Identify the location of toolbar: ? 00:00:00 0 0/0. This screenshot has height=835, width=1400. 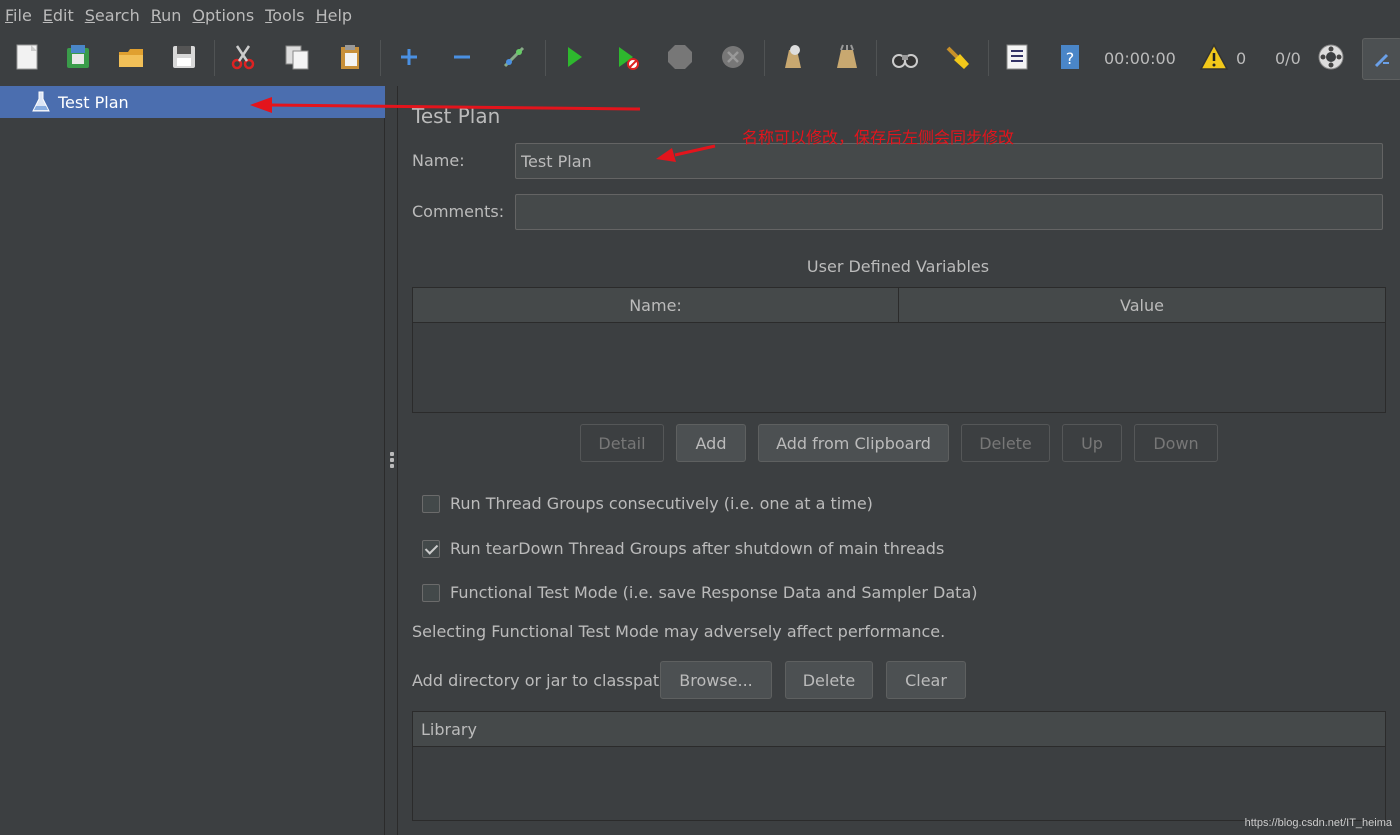
(700, 58).